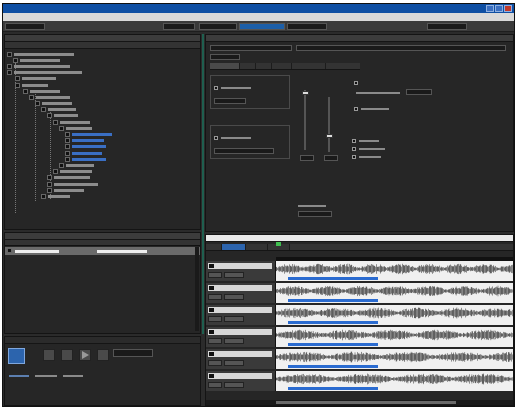 Image resolution: width=518 pixels, height=410 pixels. Describe the element at coordinates (331, 158) in the screenshot. I see `fader-2-value` at that location.